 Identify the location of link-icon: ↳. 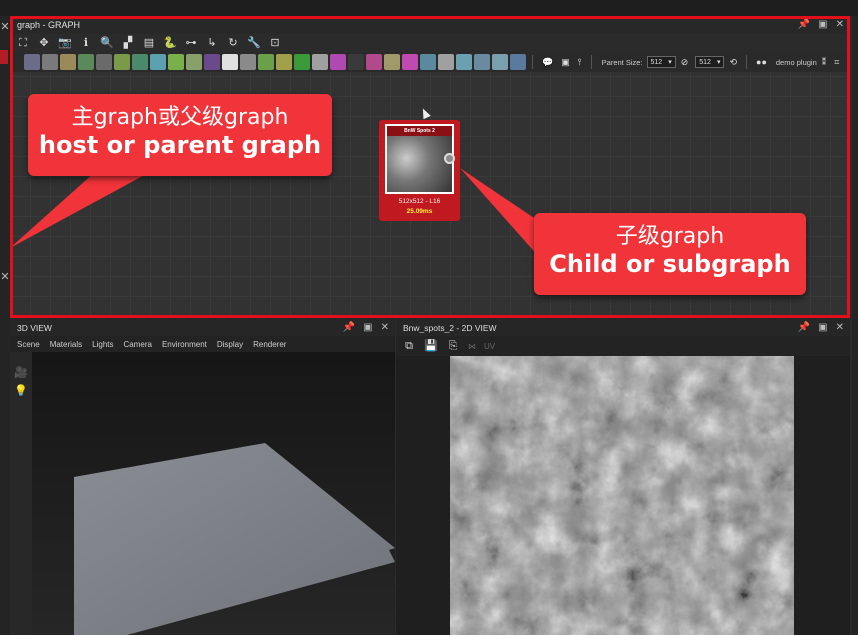
(212, 43).